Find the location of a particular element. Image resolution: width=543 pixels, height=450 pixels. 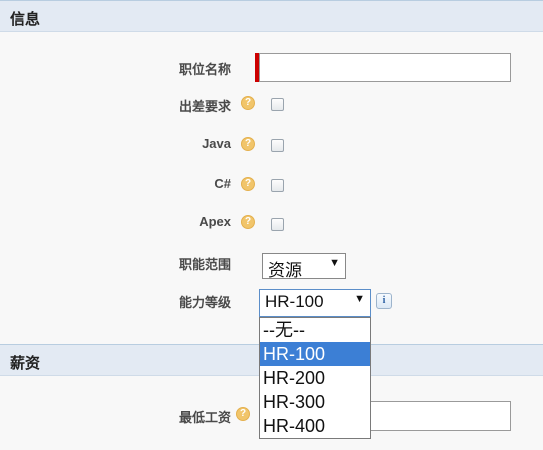

function-label: 职能范围 is located at coordinates (204, 264).